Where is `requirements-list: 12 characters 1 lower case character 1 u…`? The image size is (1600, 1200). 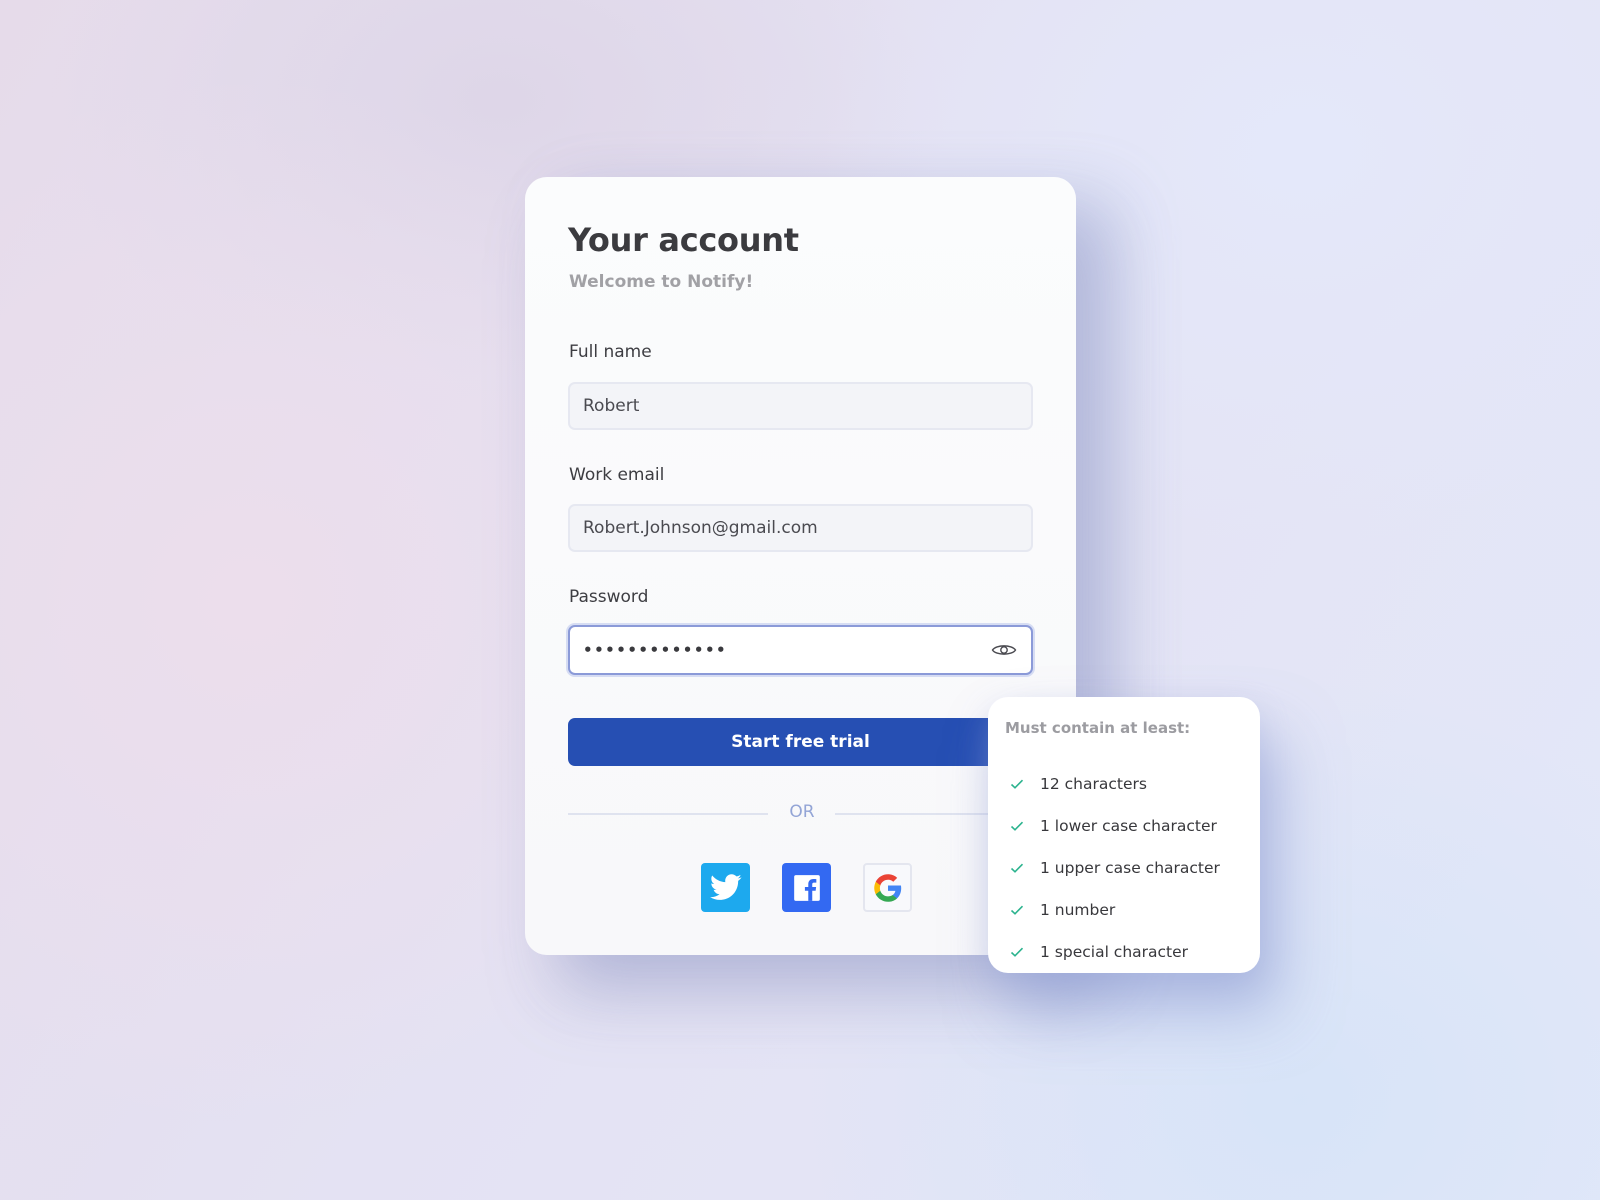
requirements-list: 12 characters 1 lower case character 1 u… is located at coordinates (1115, 868).